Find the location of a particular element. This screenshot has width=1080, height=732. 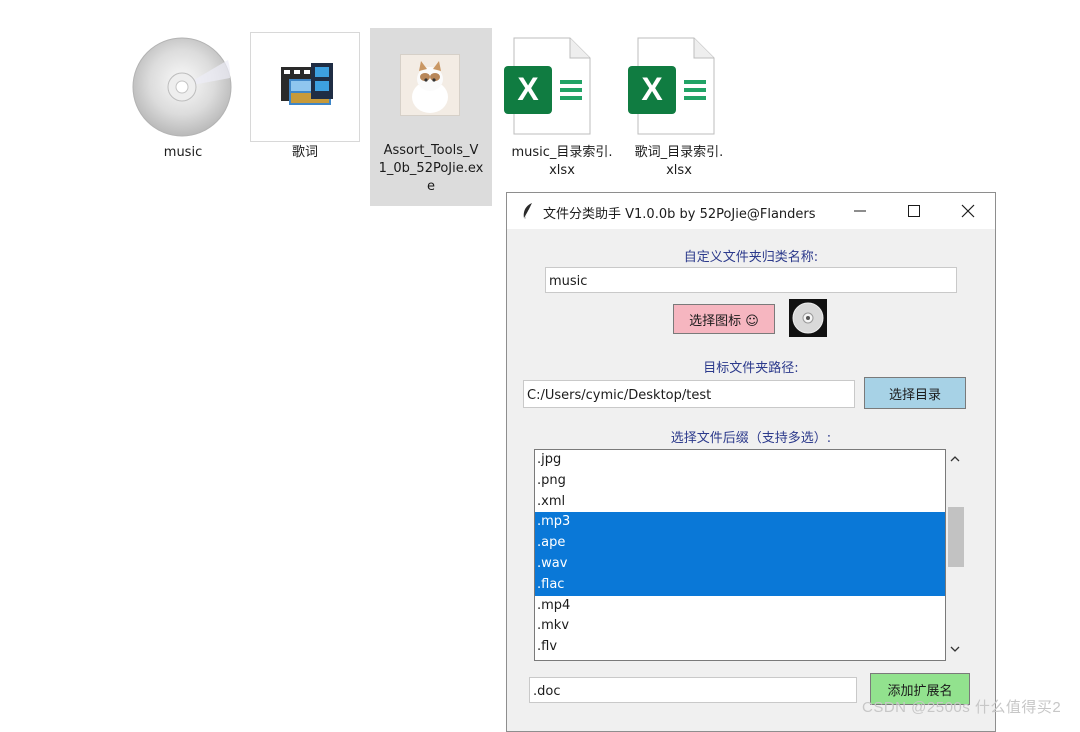

title-bar: 文件分类助手 V1.0.0b by 52PoJie@Flanders is located at coordinates (751, 211).